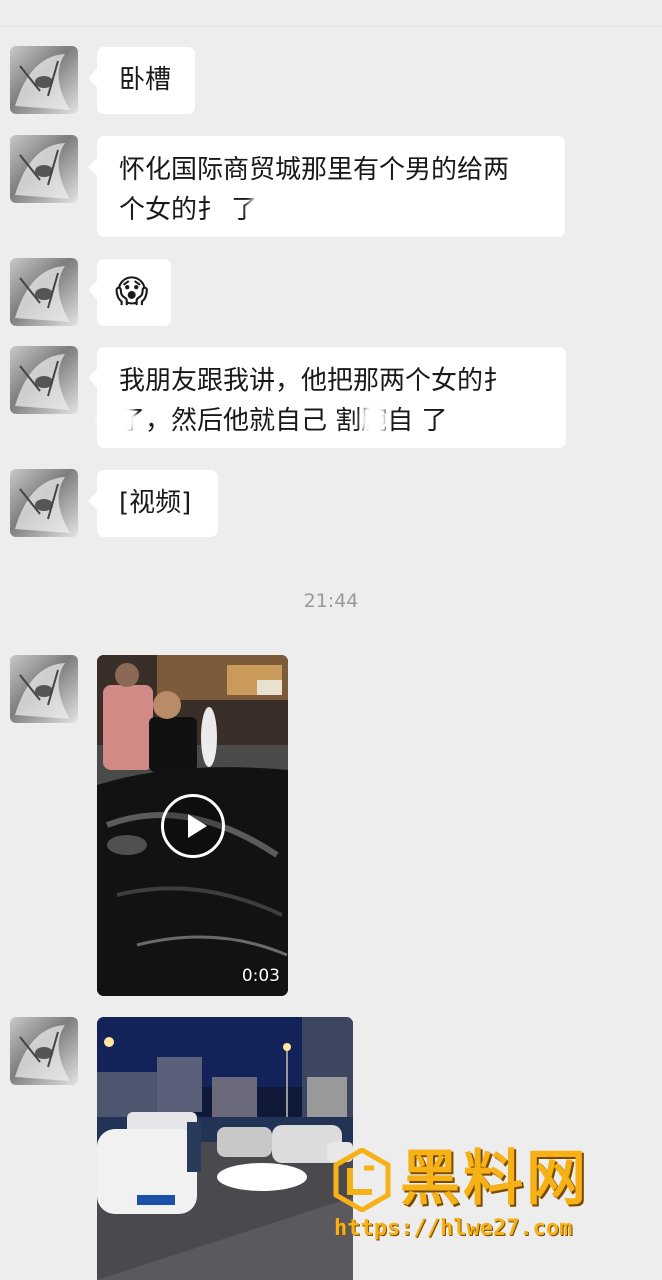 The image size is (662, 1280). I want to click on watermark: 黑料网 https://hlwe27.com, so click(488, 1201).